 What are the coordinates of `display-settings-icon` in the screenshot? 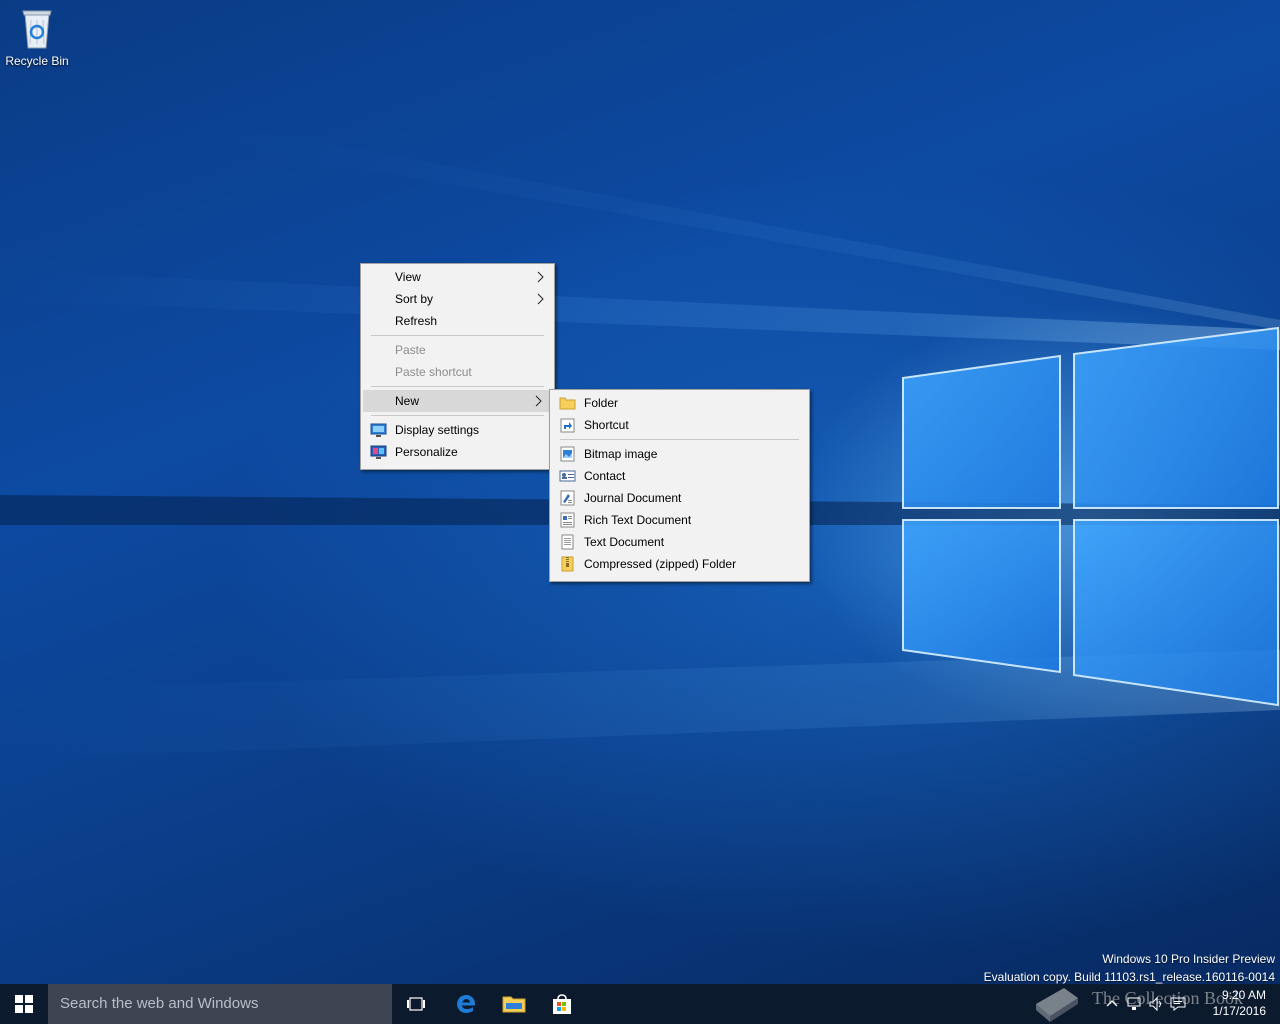 It's located at (378, 430).